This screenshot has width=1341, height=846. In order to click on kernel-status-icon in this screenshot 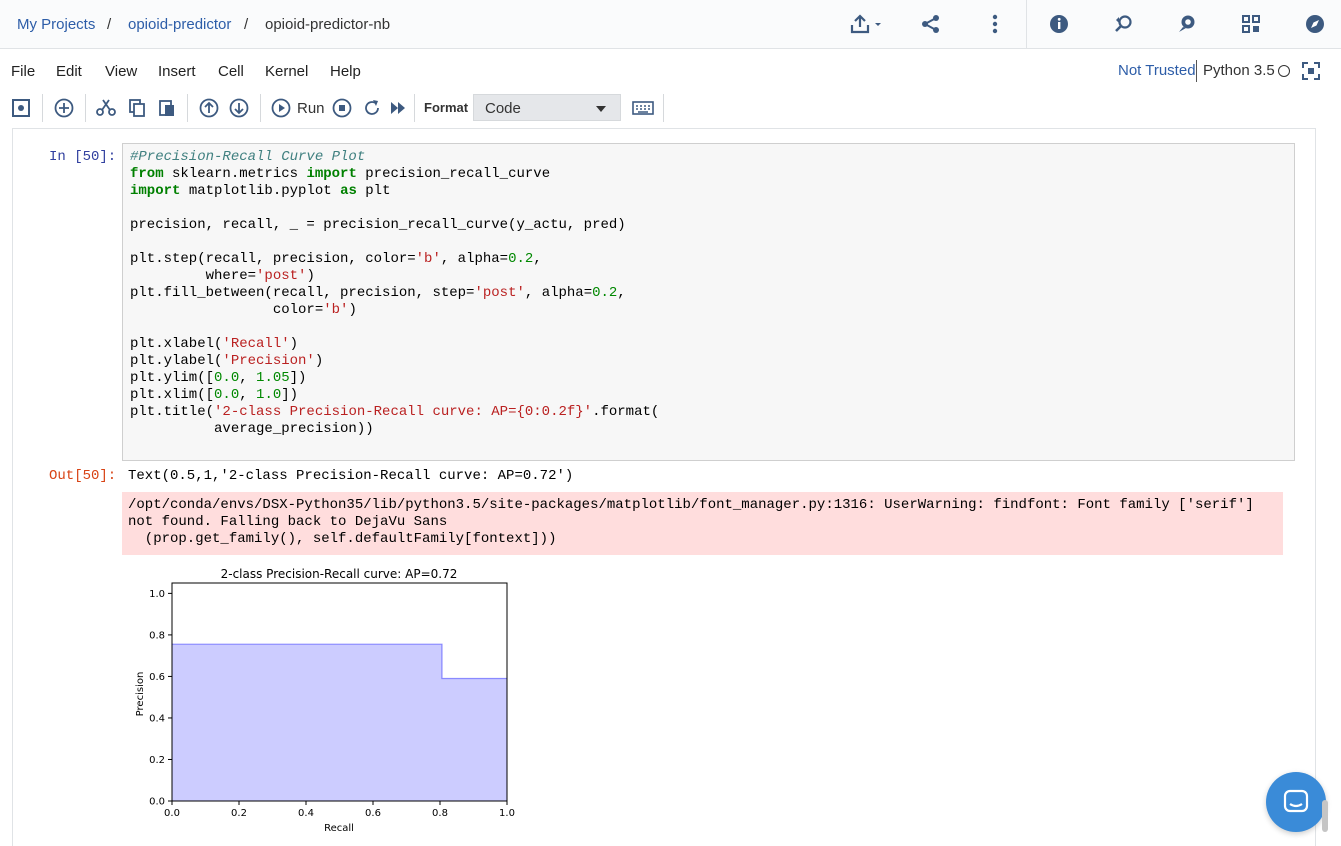, I will do `click(1284, 71)`.